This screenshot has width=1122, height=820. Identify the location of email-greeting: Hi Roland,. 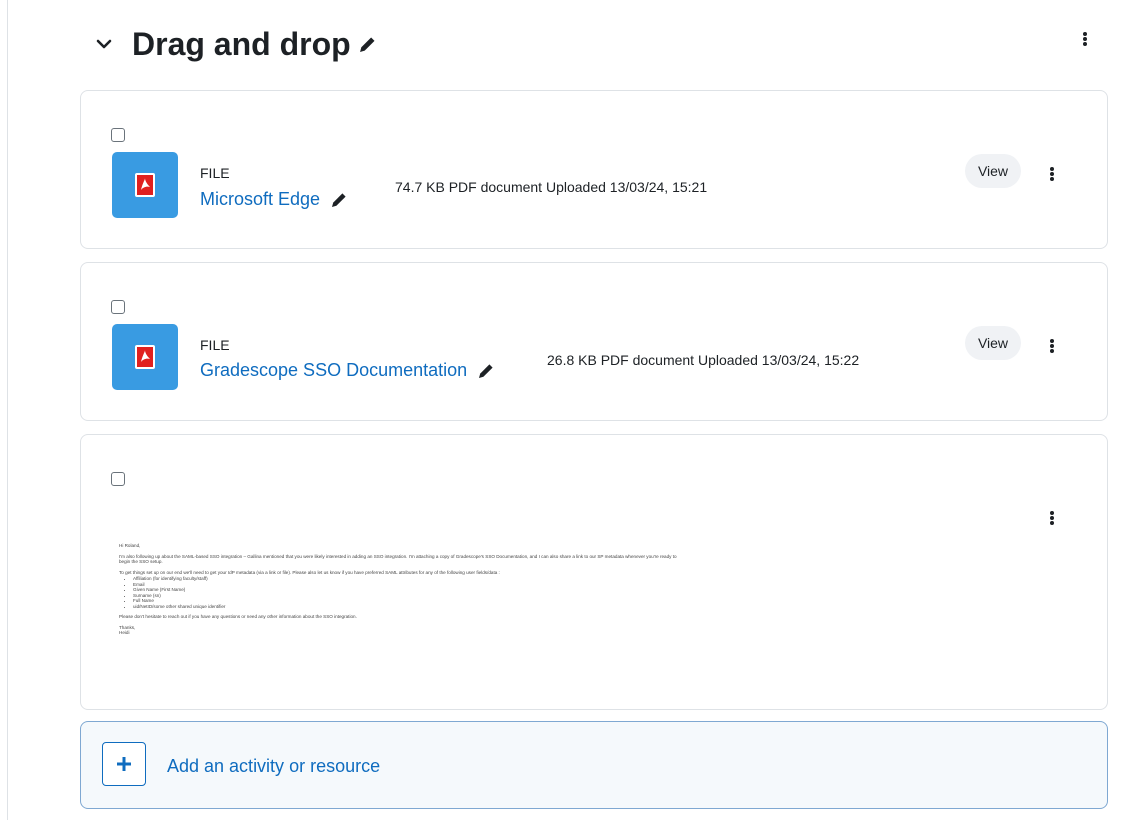
(130, 545).